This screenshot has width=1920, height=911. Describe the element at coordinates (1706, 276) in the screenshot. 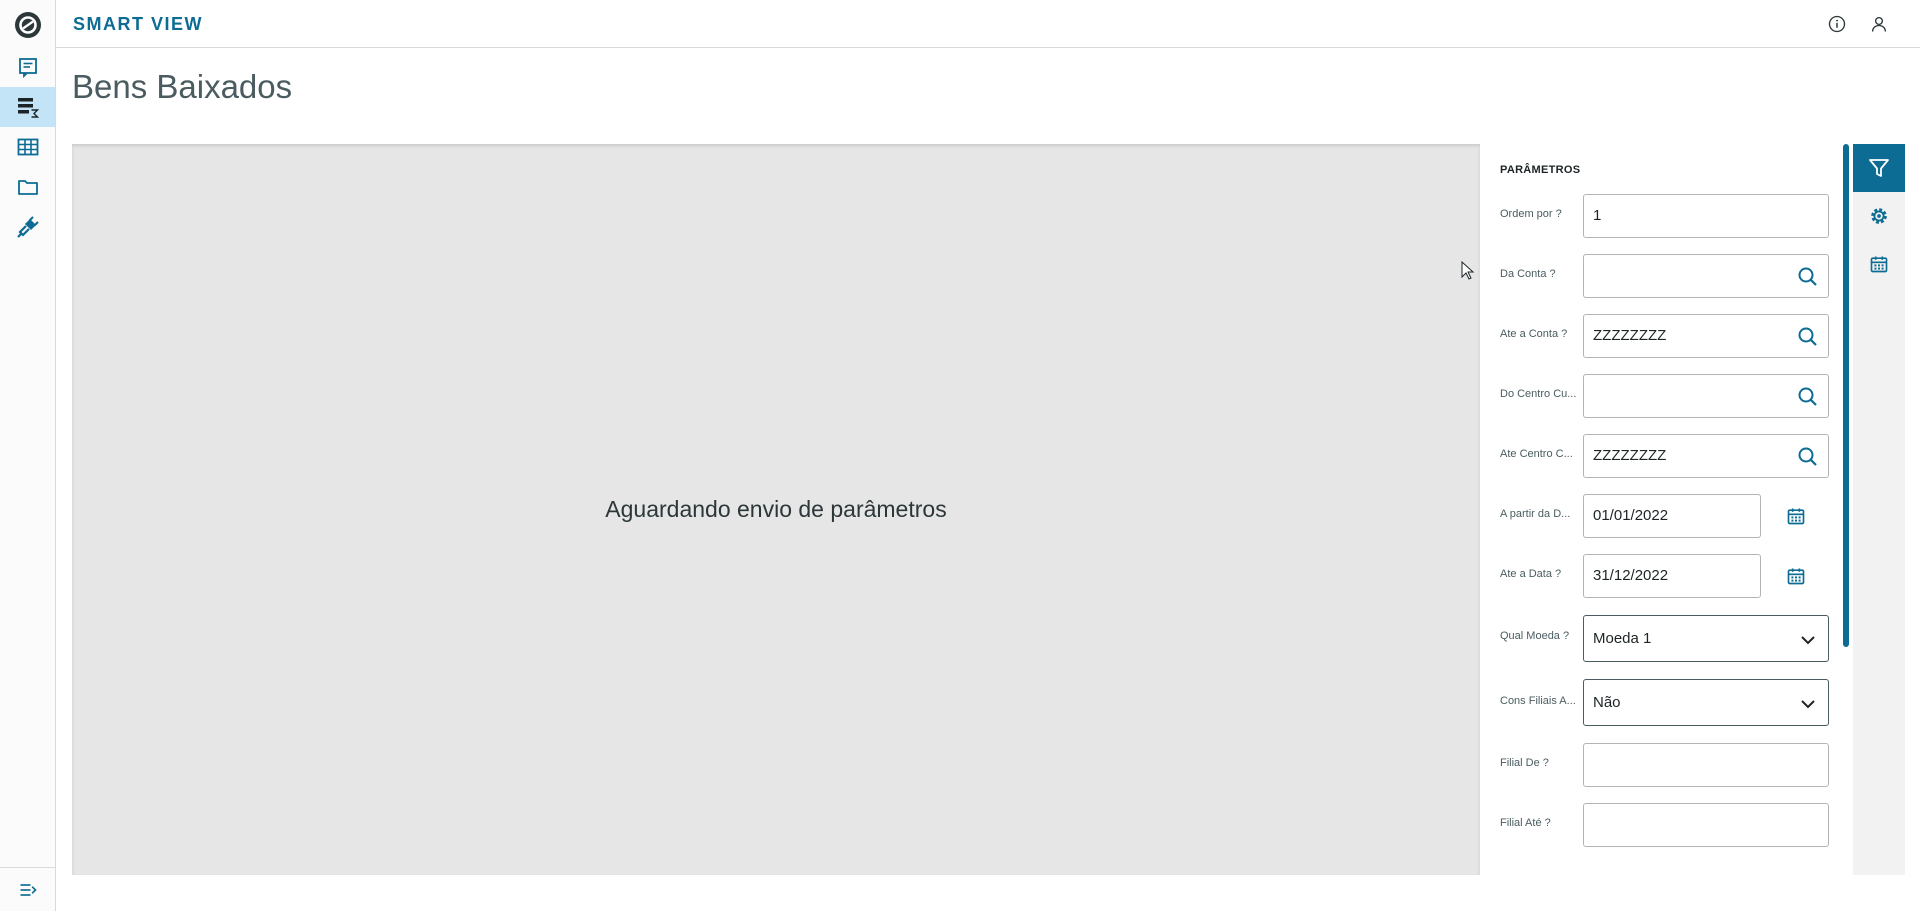

I see `da-conta-input` at that location.